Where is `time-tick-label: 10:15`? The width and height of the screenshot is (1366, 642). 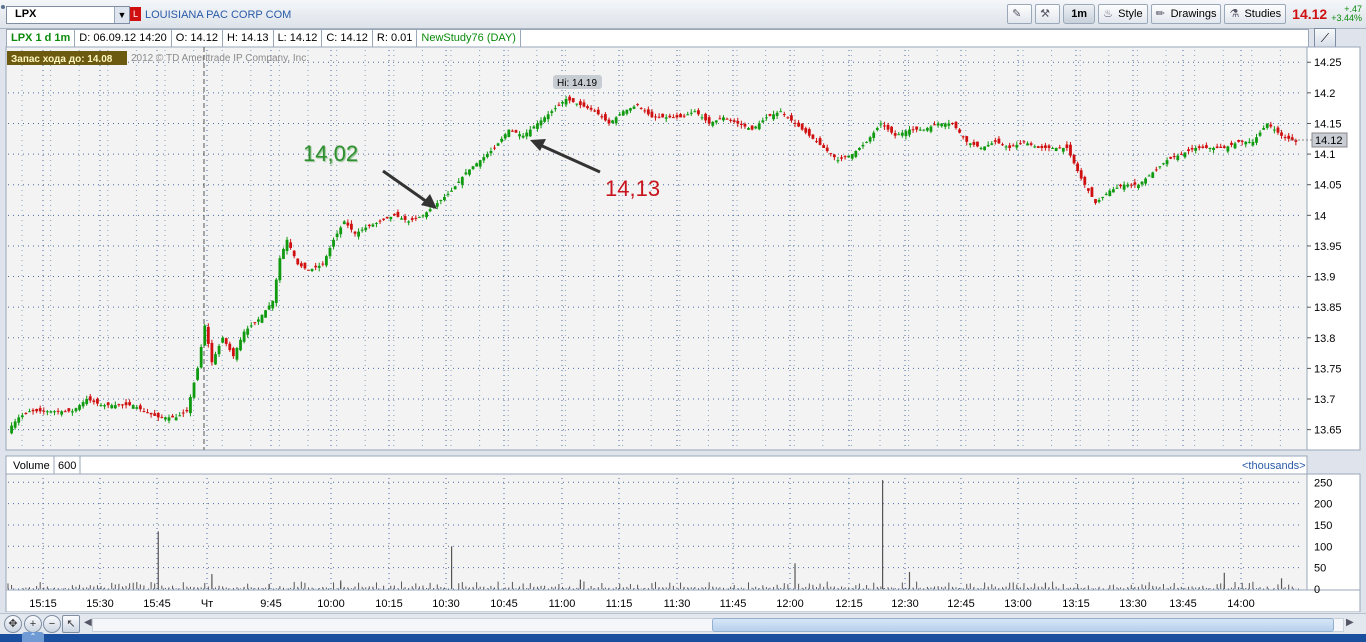 time-tick-label: 10:15 is located at coordinates (389, 604).